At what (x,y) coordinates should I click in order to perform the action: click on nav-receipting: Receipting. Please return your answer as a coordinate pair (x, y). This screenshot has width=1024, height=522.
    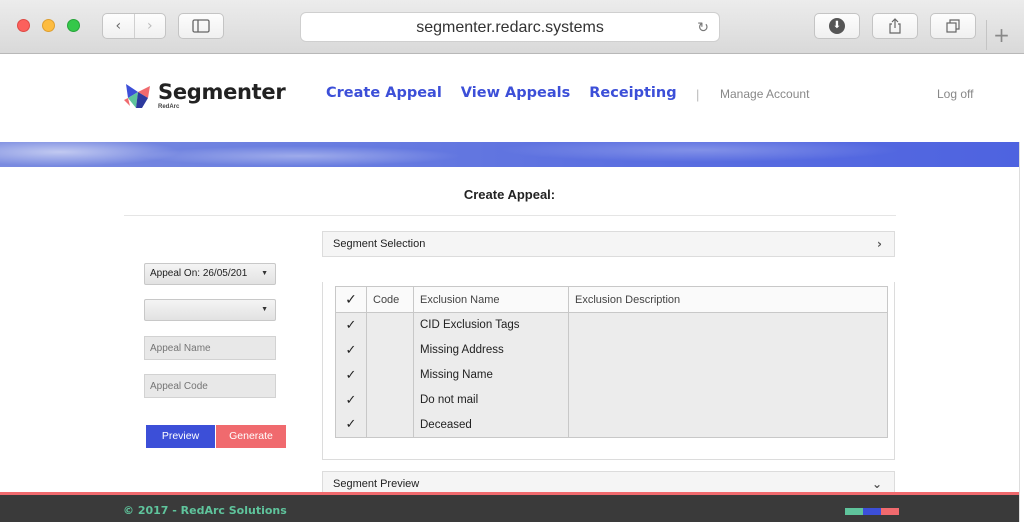
    Looking at the image, I should click on (632, 93).